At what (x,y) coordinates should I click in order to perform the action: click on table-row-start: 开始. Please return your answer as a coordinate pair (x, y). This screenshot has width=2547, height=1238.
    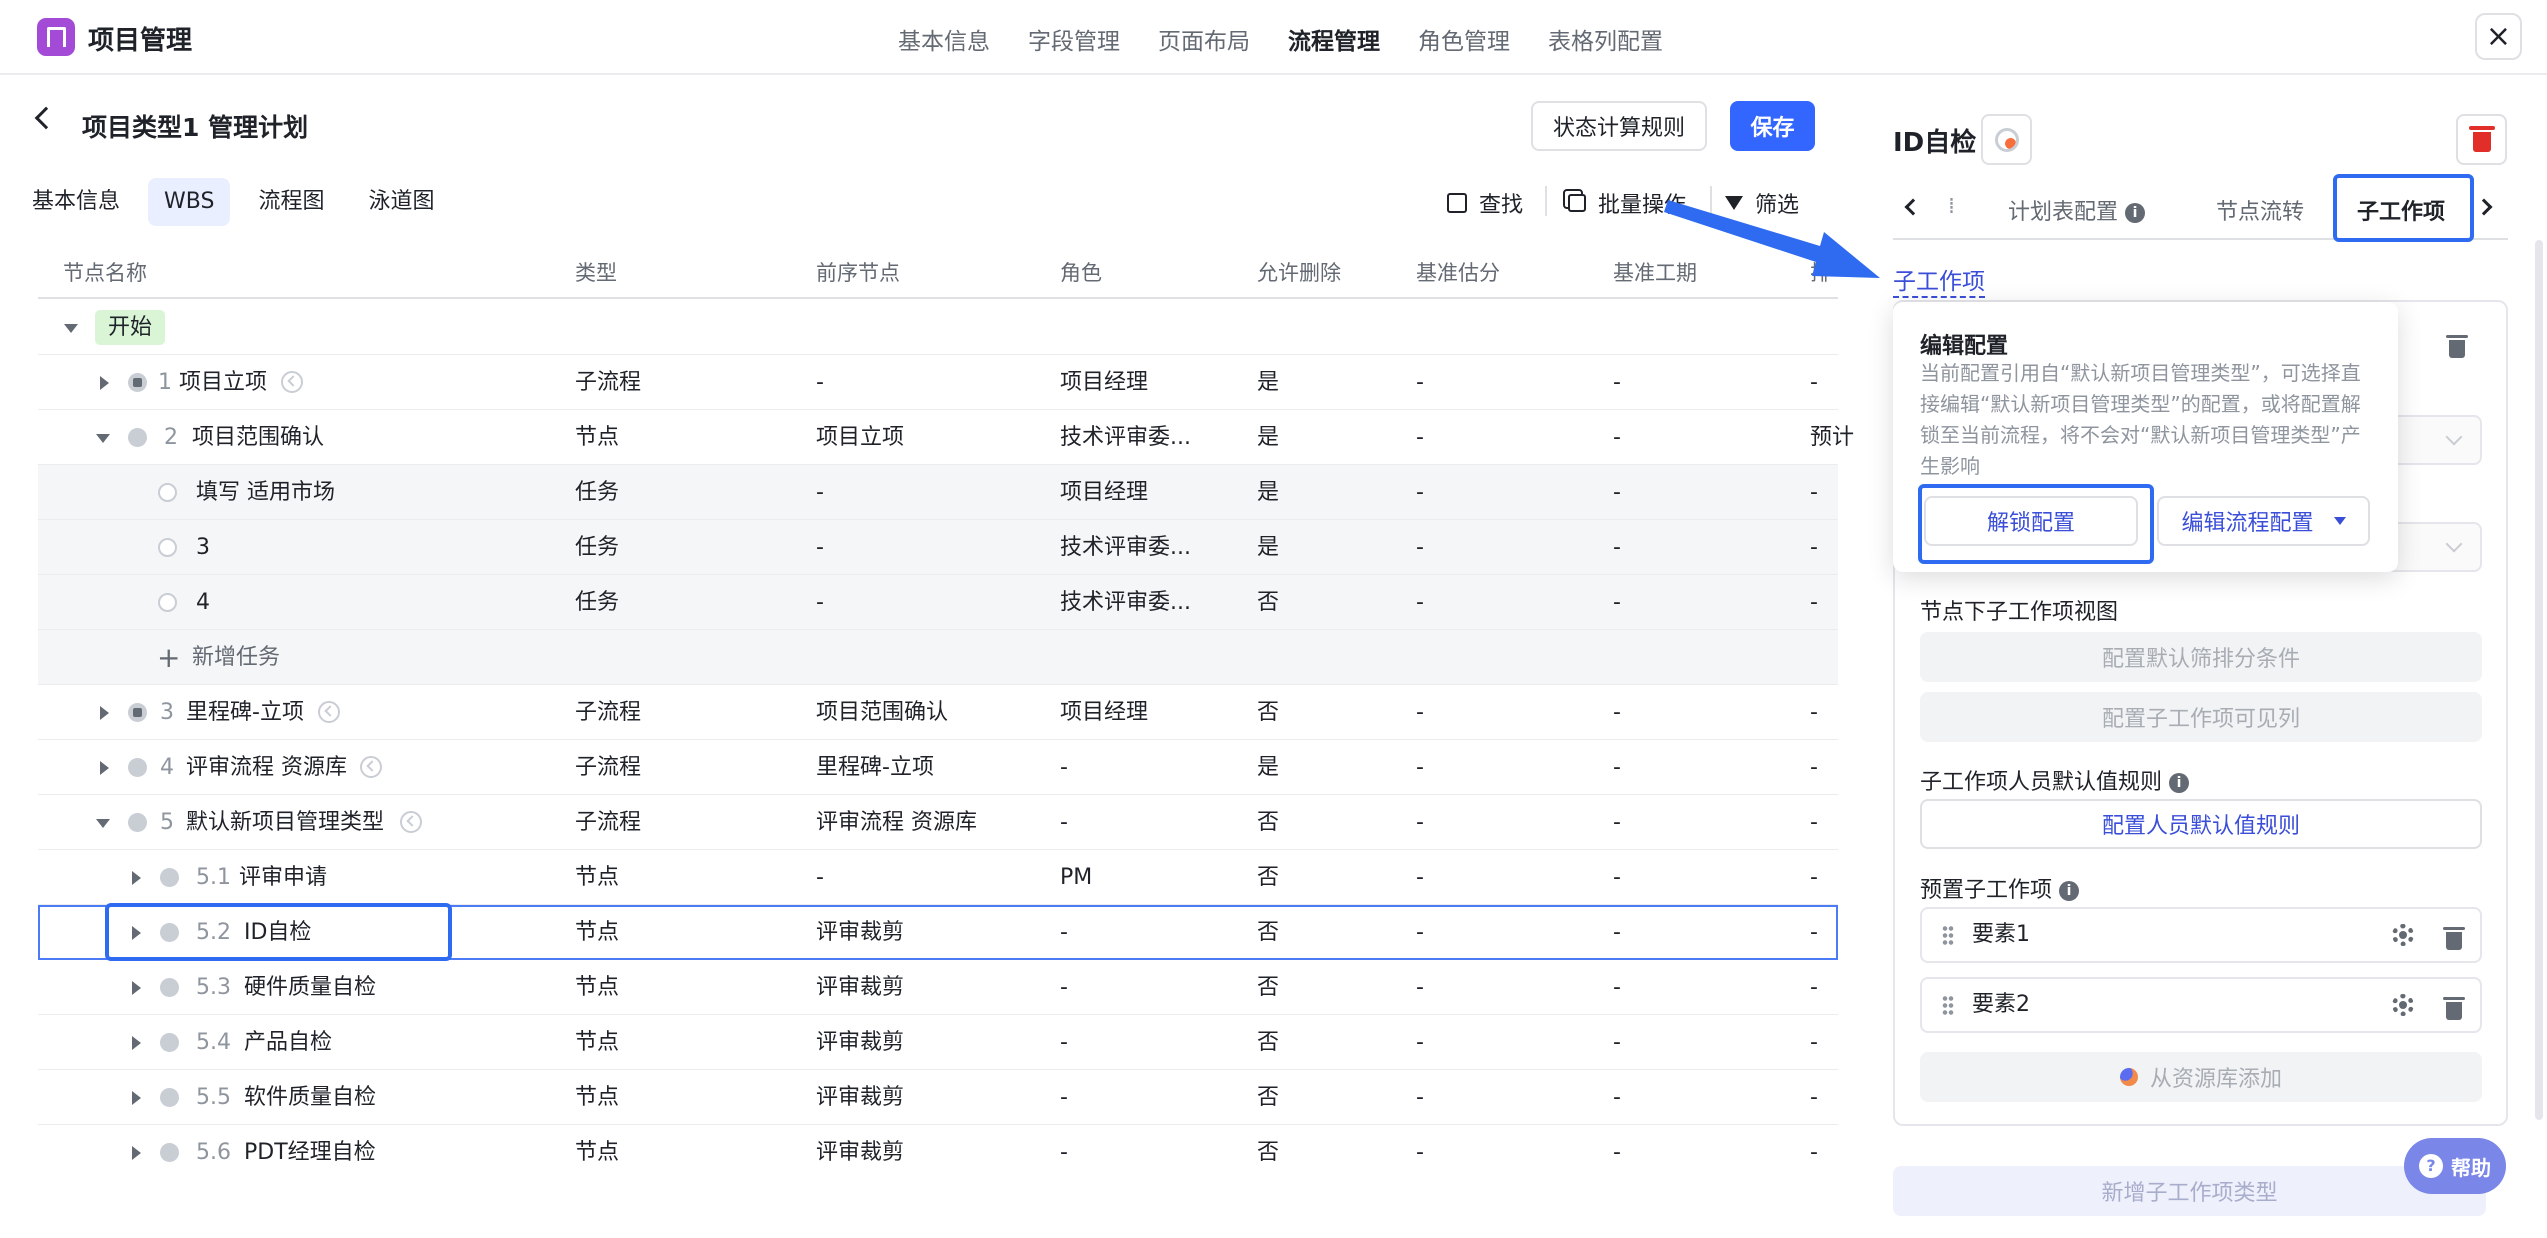
    Looking at the image, I should click on (938, 327).